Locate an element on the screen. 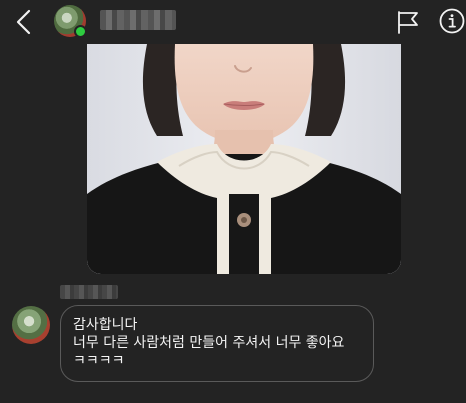  message-bubble: 감사합니다 너무 다른 사람처럼 만들어 주셔서 너무 좋아요 ㅋㅋㅋㅋ is located at coordinates (217, 343).